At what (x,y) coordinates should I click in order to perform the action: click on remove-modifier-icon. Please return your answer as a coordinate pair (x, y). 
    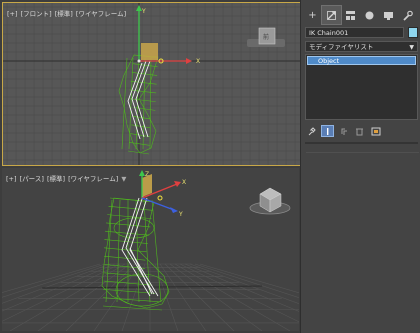
    Looking at the image, I should click on (359, 131).